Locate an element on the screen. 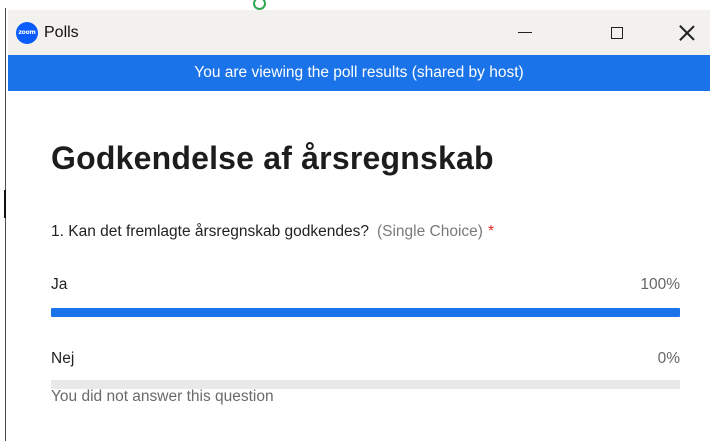  poll-title: Godkendelse af årsregnskab is located at coordinates (272, 158).